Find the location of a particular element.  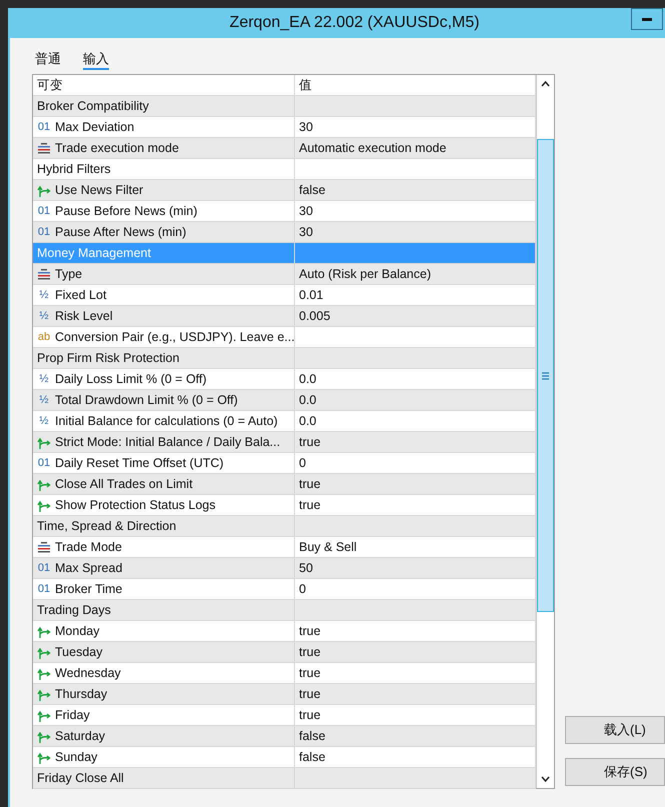

parameter-name: 01 Broker Time is located at coordinates (164, 589).